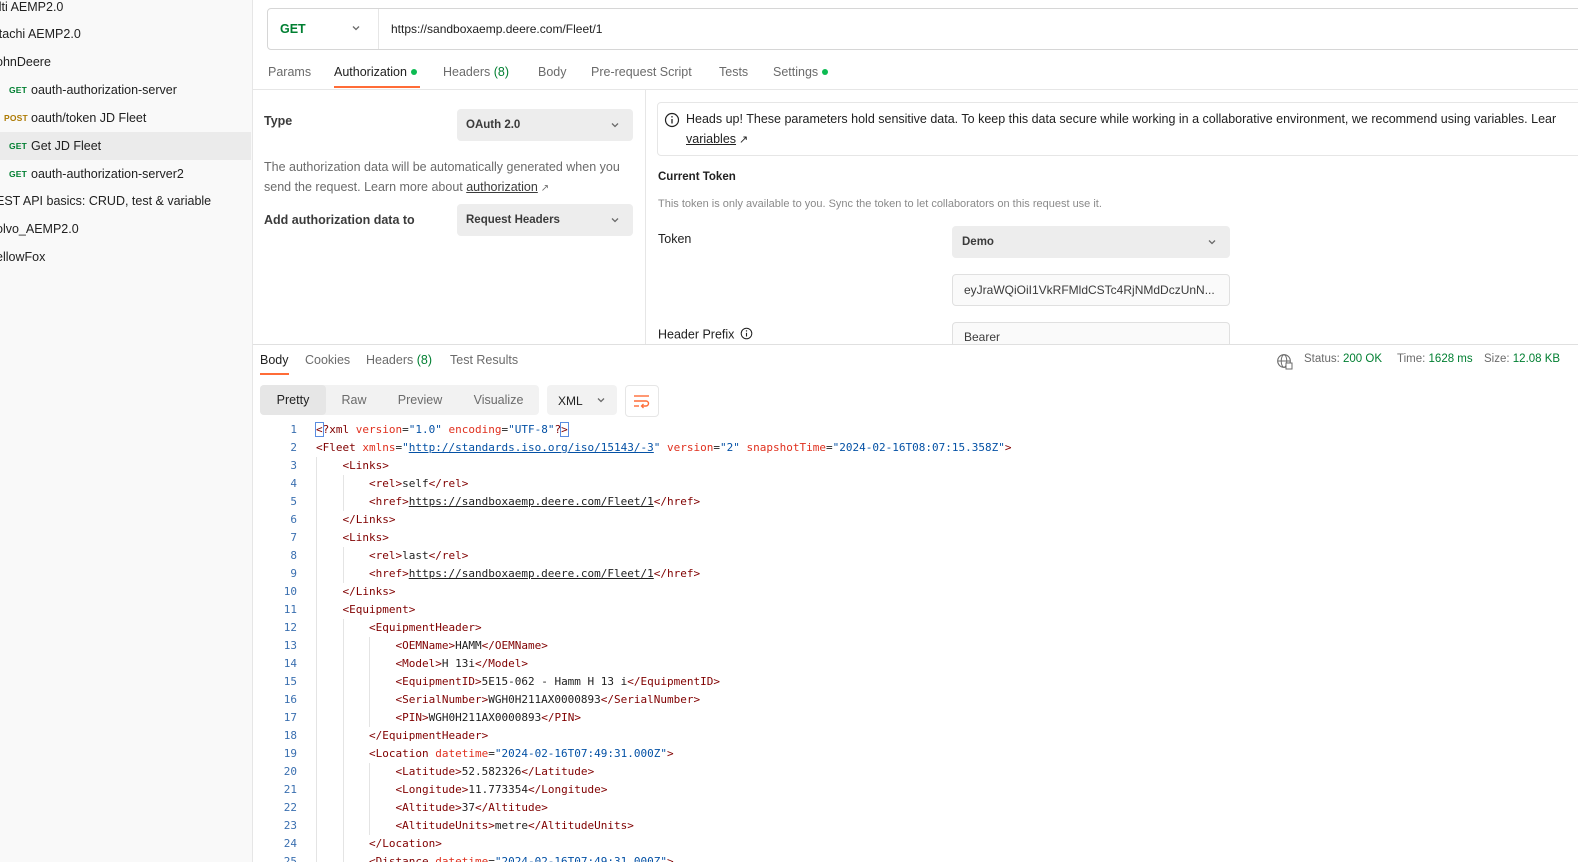  I want to click on wrap-lines-icon, so click(642, 403).